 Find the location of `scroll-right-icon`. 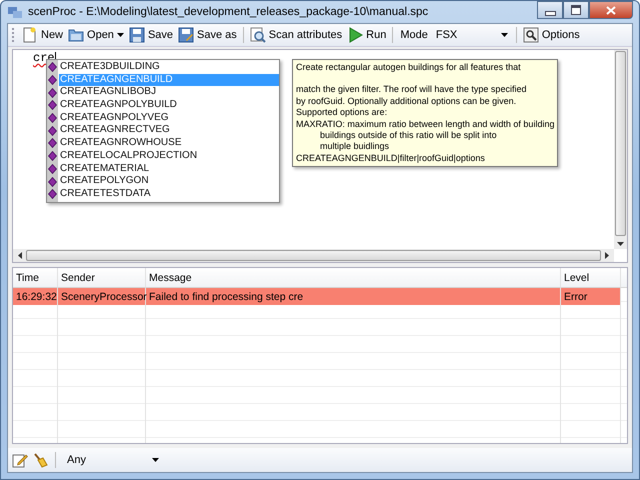

scroll-right-icon is located at coordinates (607, 255).